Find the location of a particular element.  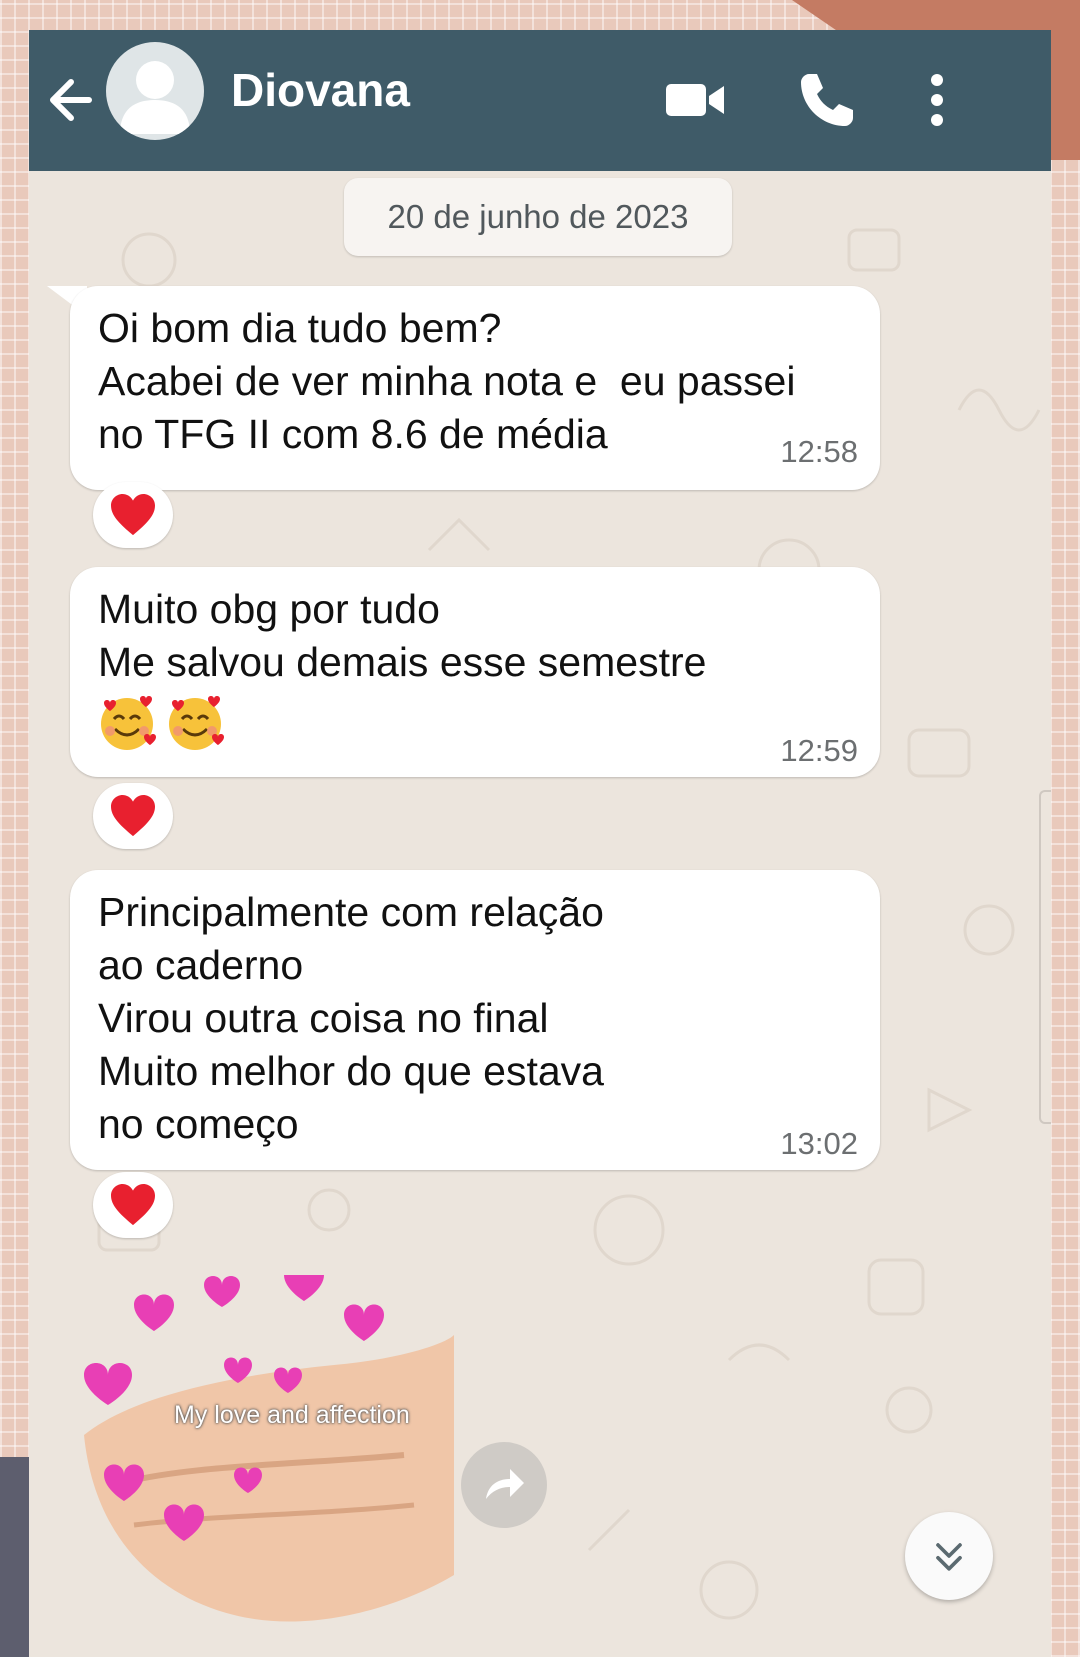

hands-with-hearts-sticker is located at coordinates (269, 1443).